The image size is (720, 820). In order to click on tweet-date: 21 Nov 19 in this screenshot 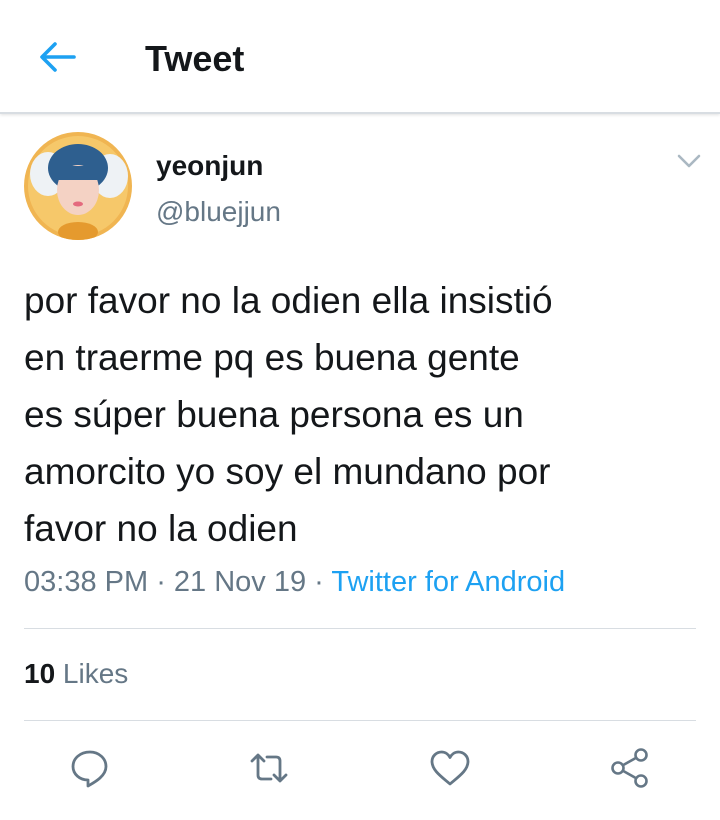, I will do `click(240, 582)`.